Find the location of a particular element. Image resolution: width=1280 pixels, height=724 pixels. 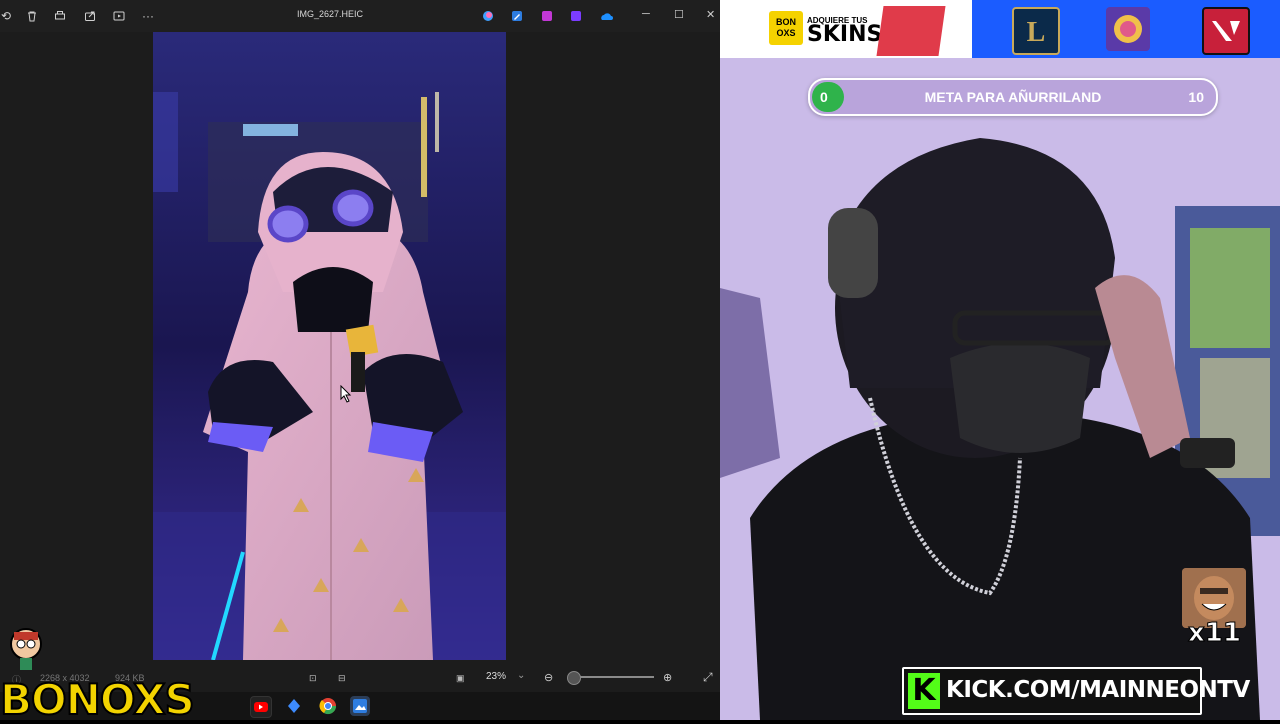

valorant-icon is located at coordinates (1226, 31).